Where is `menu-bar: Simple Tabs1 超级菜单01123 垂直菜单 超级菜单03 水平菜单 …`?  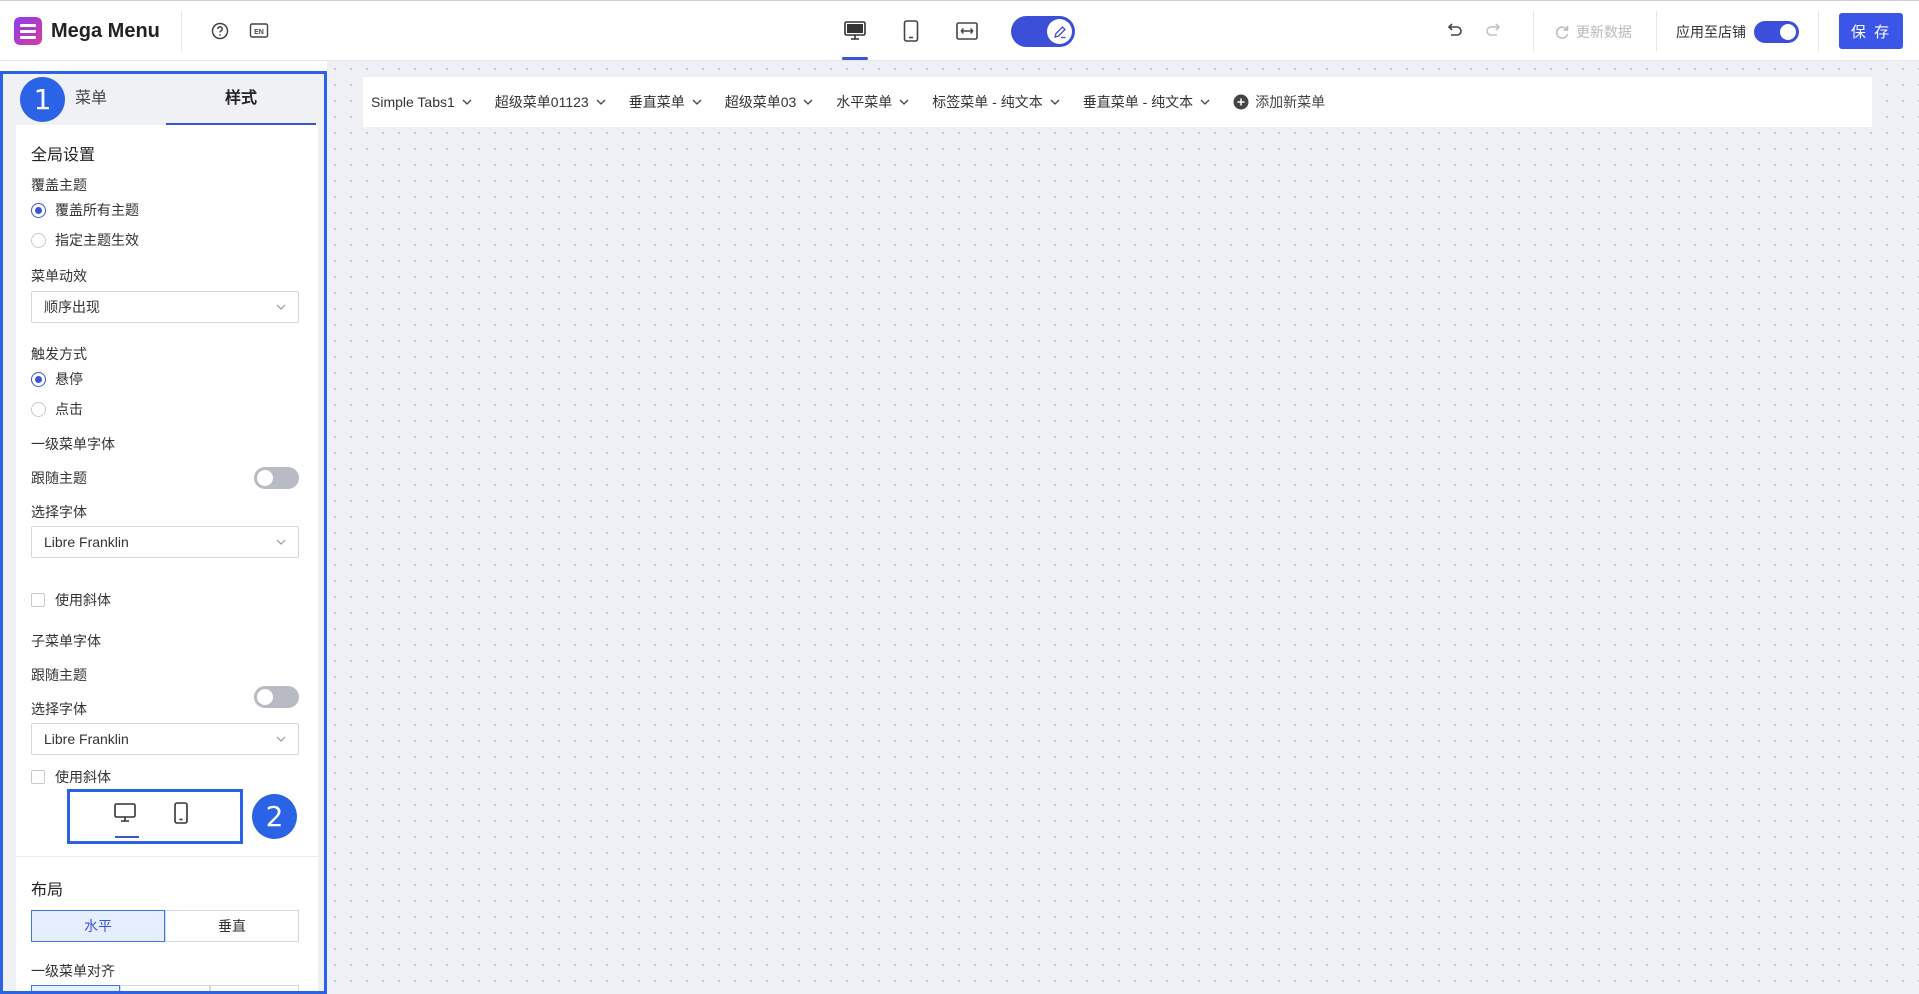 menu-bar: Simple Tabs1 超级菜单01123 垂直菜单 超级菜单03 水平菜单 … is located at coordinates (1117, 102).